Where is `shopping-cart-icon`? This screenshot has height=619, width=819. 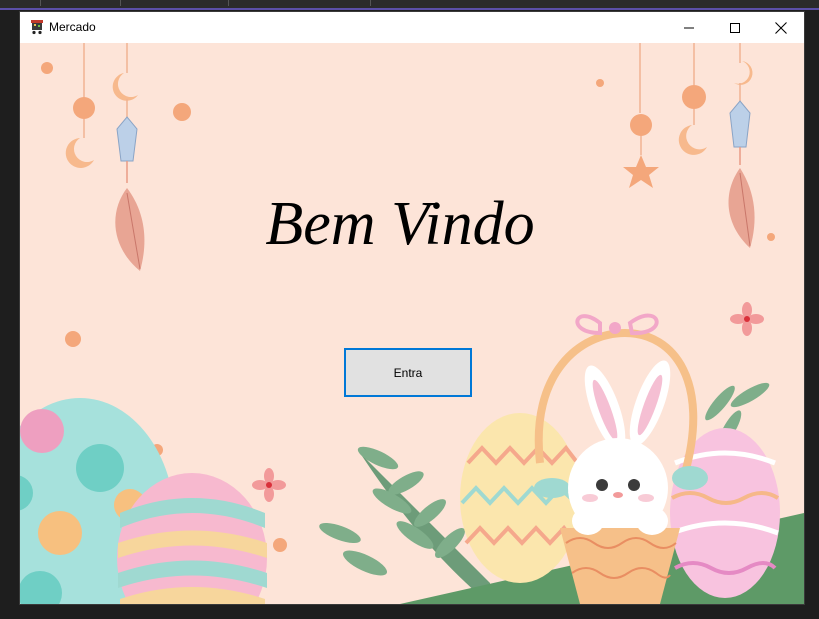
shopping-cart-icon is located at coordinates (37, 27).